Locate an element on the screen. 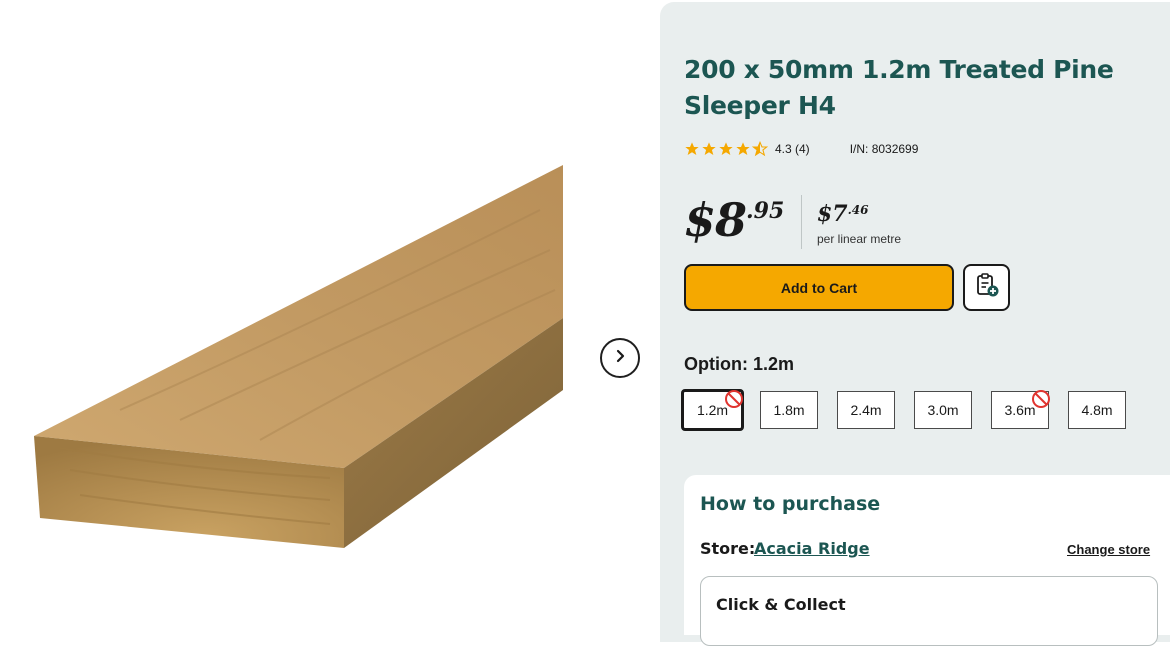 This screenshot has width=1170, height=646. option-label-text: 4.8m is located at coordinates (1097, 410).